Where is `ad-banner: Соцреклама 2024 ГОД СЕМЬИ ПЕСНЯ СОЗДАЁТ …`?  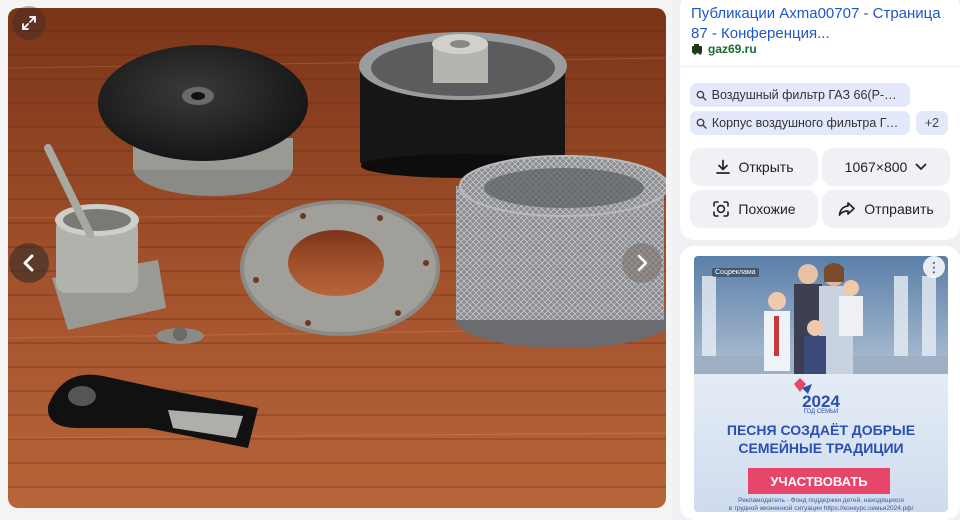 ad-banner: Соцреклама 2024 ГОД СЕМЬИ ПЕСНЯ СОЗДАЁТ … is located at coordinates (821, 384).